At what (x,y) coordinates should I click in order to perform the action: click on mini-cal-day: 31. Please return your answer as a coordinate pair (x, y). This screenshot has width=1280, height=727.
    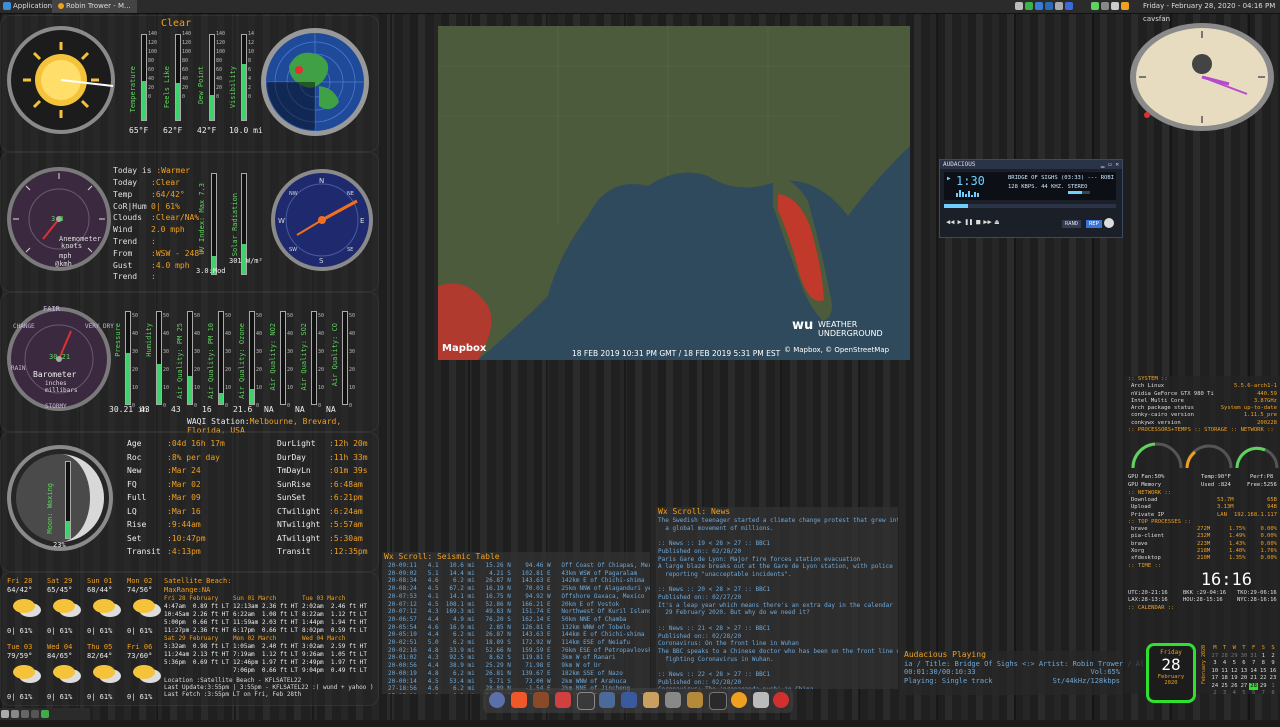
    Looking at the image, I should click on (1254, 657).